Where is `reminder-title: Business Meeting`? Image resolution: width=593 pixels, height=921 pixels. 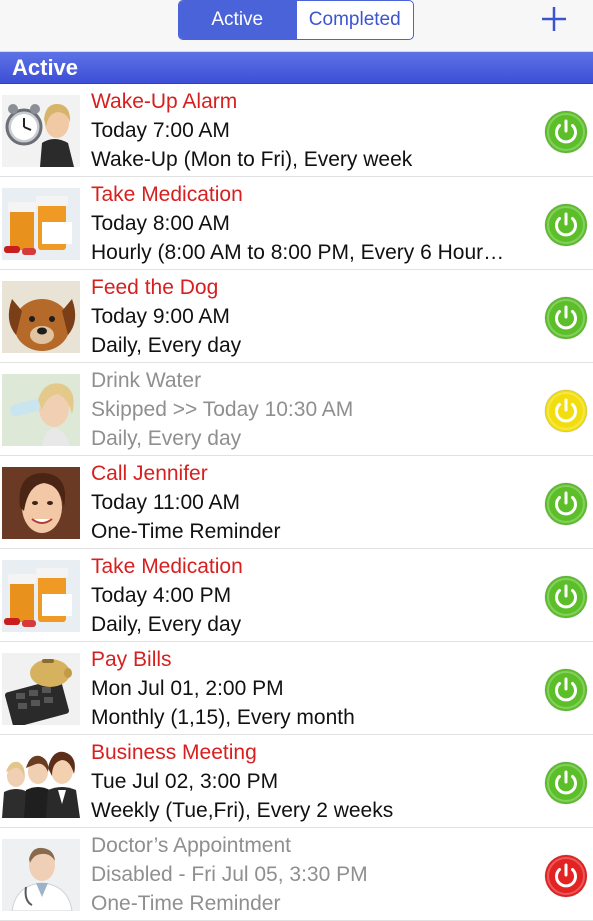
reminder-title: Business Meeting is located at coordinates (174, 752).